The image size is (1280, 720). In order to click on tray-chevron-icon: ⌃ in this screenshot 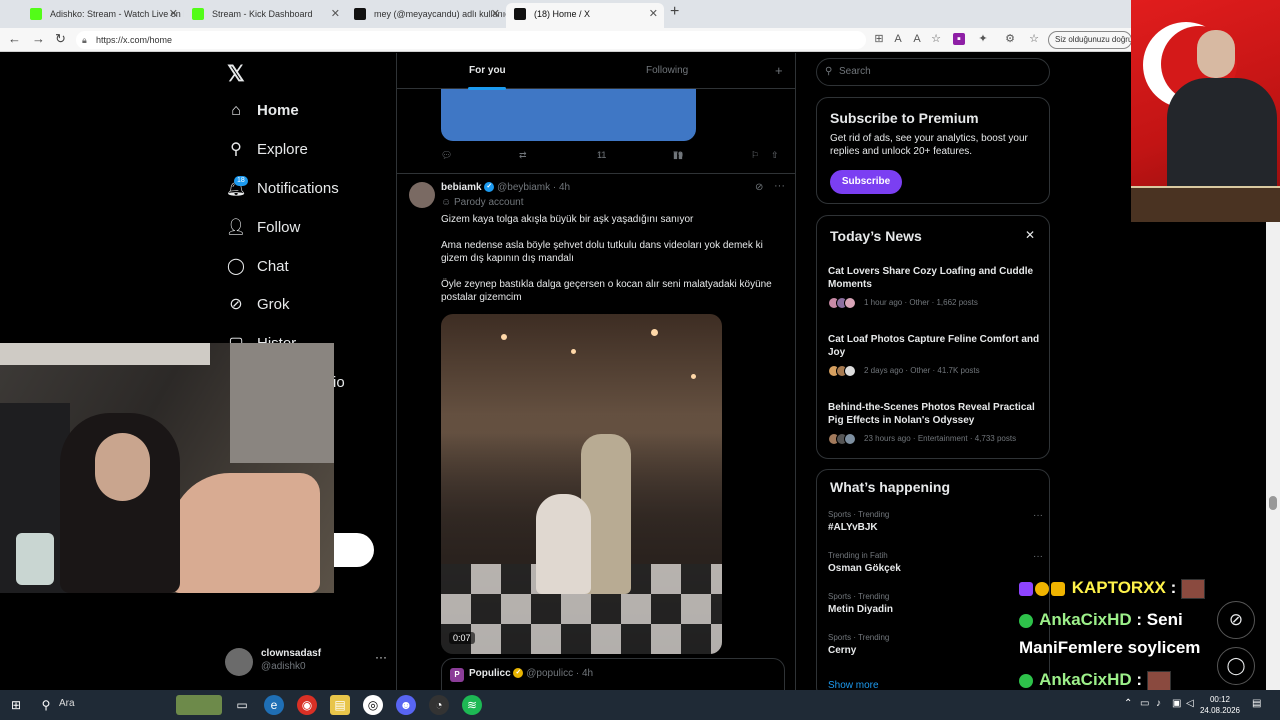, I will do `click(1128, 703)`.